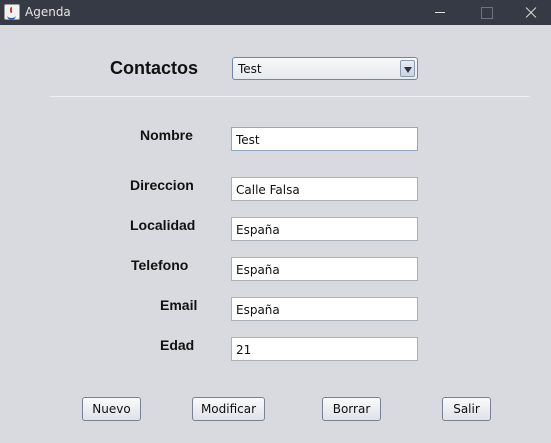  Describe the element at coordinates (528, 12) in the screenshot. I see `close-icon` at that location.